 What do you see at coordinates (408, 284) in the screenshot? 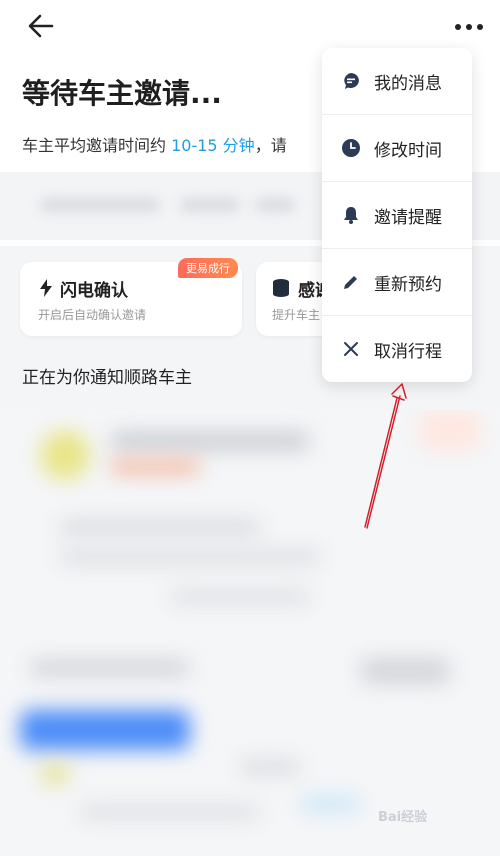
I see `menu-item-label: 重新预约` at bounding box center [408, 284].